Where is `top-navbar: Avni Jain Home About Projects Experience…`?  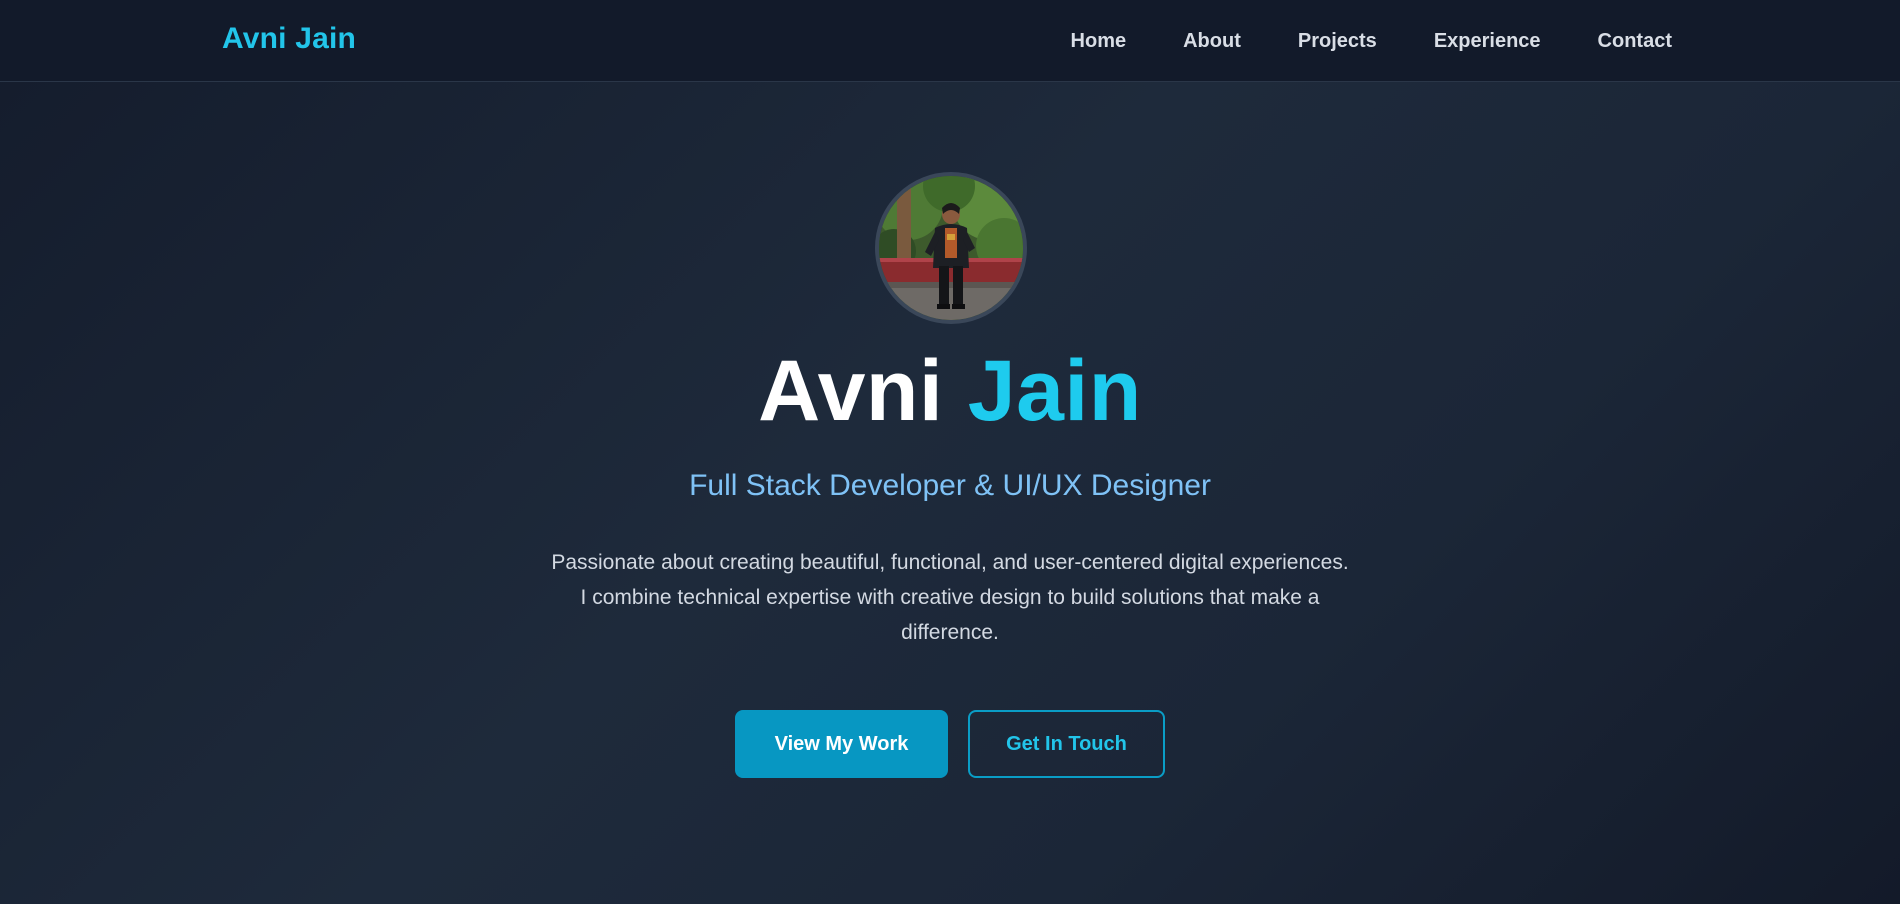
top-navbar: Avni Jain Home About Projects Experience… is located at coordinates (950, 41).